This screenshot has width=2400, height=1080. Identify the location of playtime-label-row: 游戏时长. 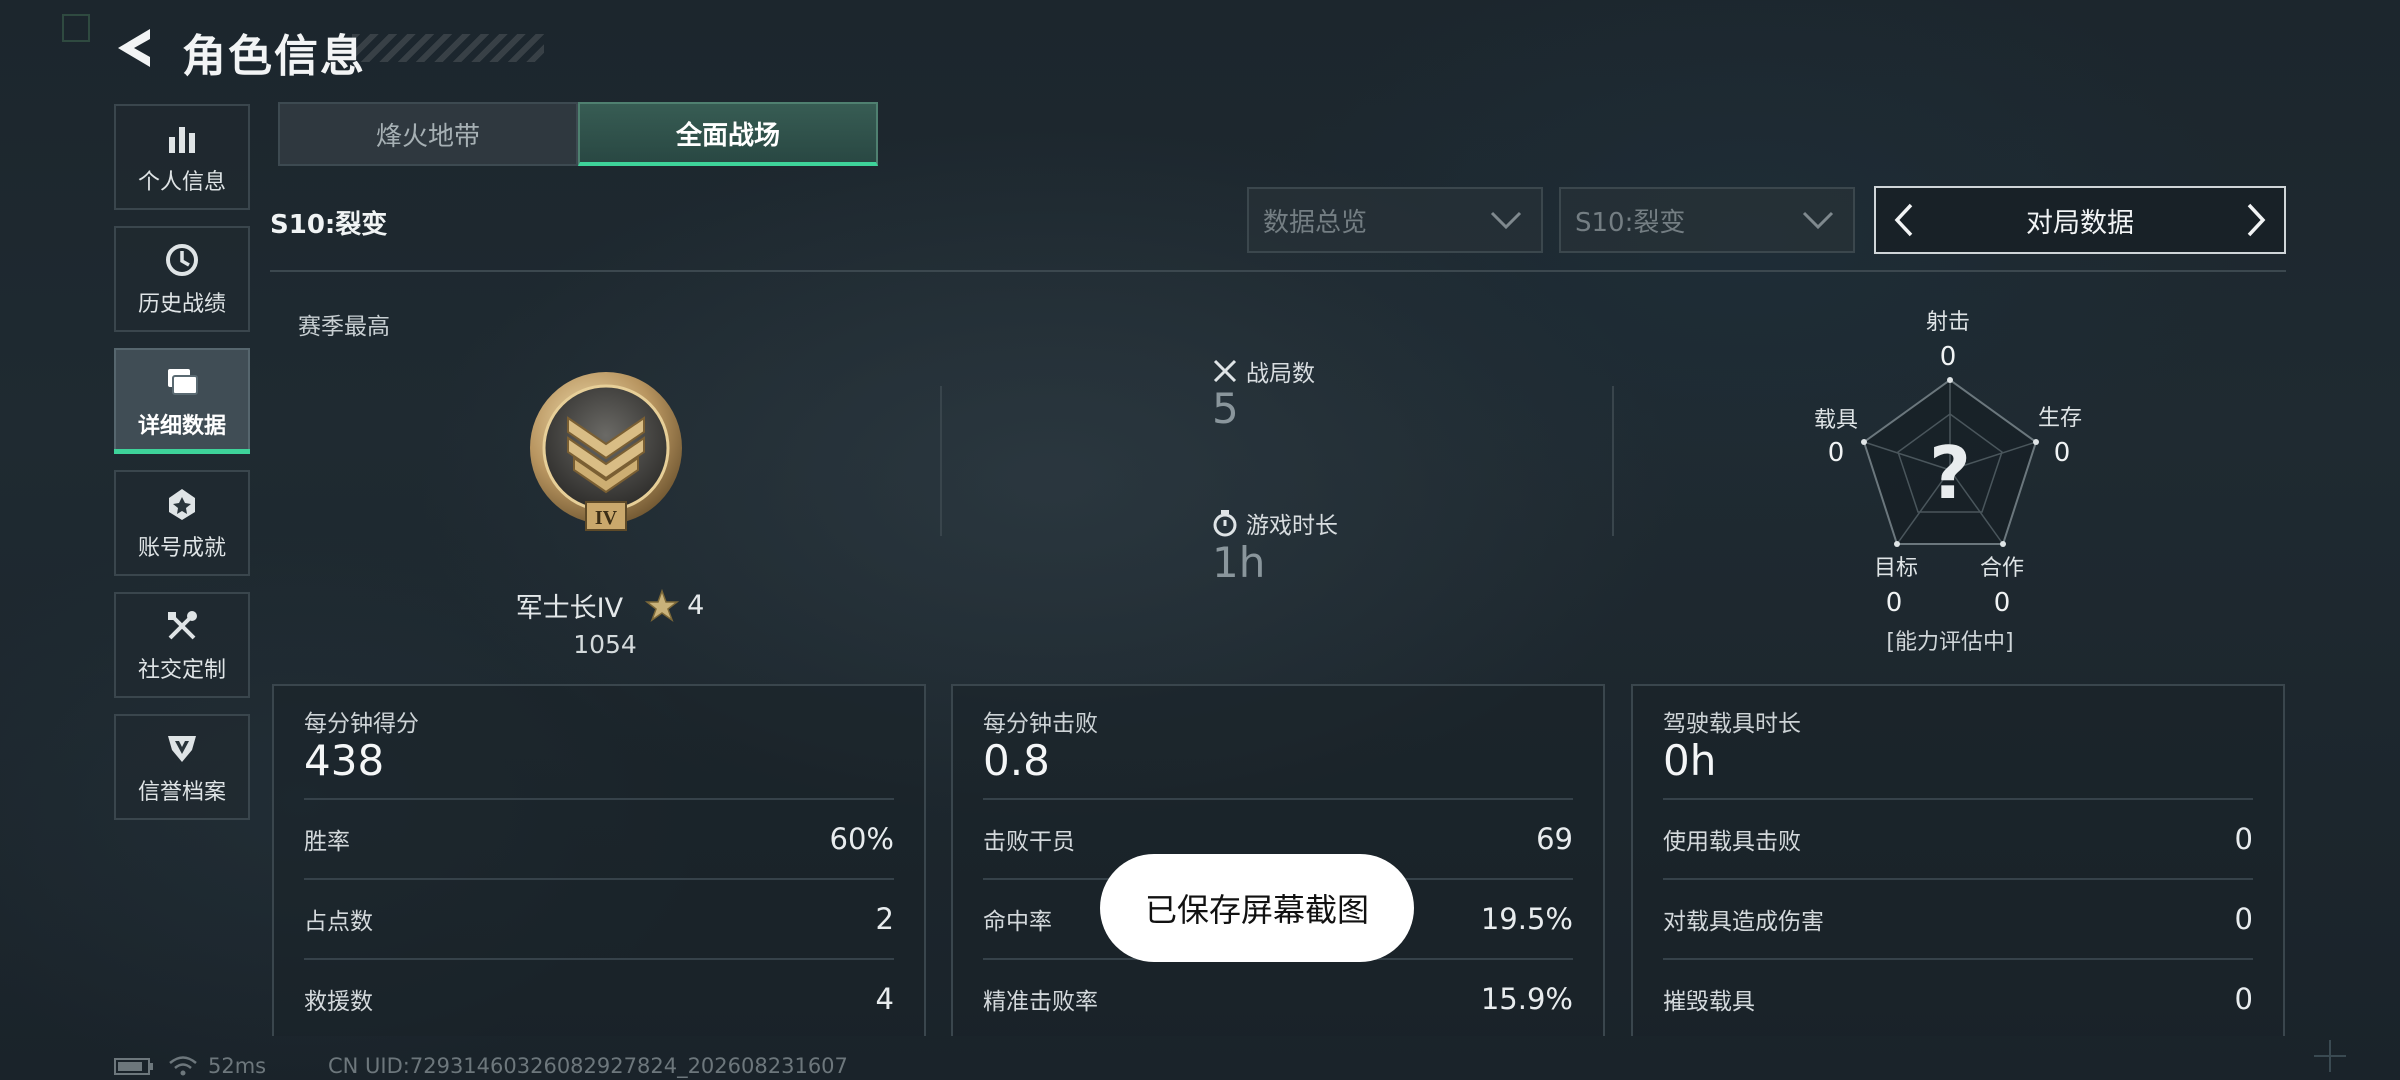
(1275, 523).